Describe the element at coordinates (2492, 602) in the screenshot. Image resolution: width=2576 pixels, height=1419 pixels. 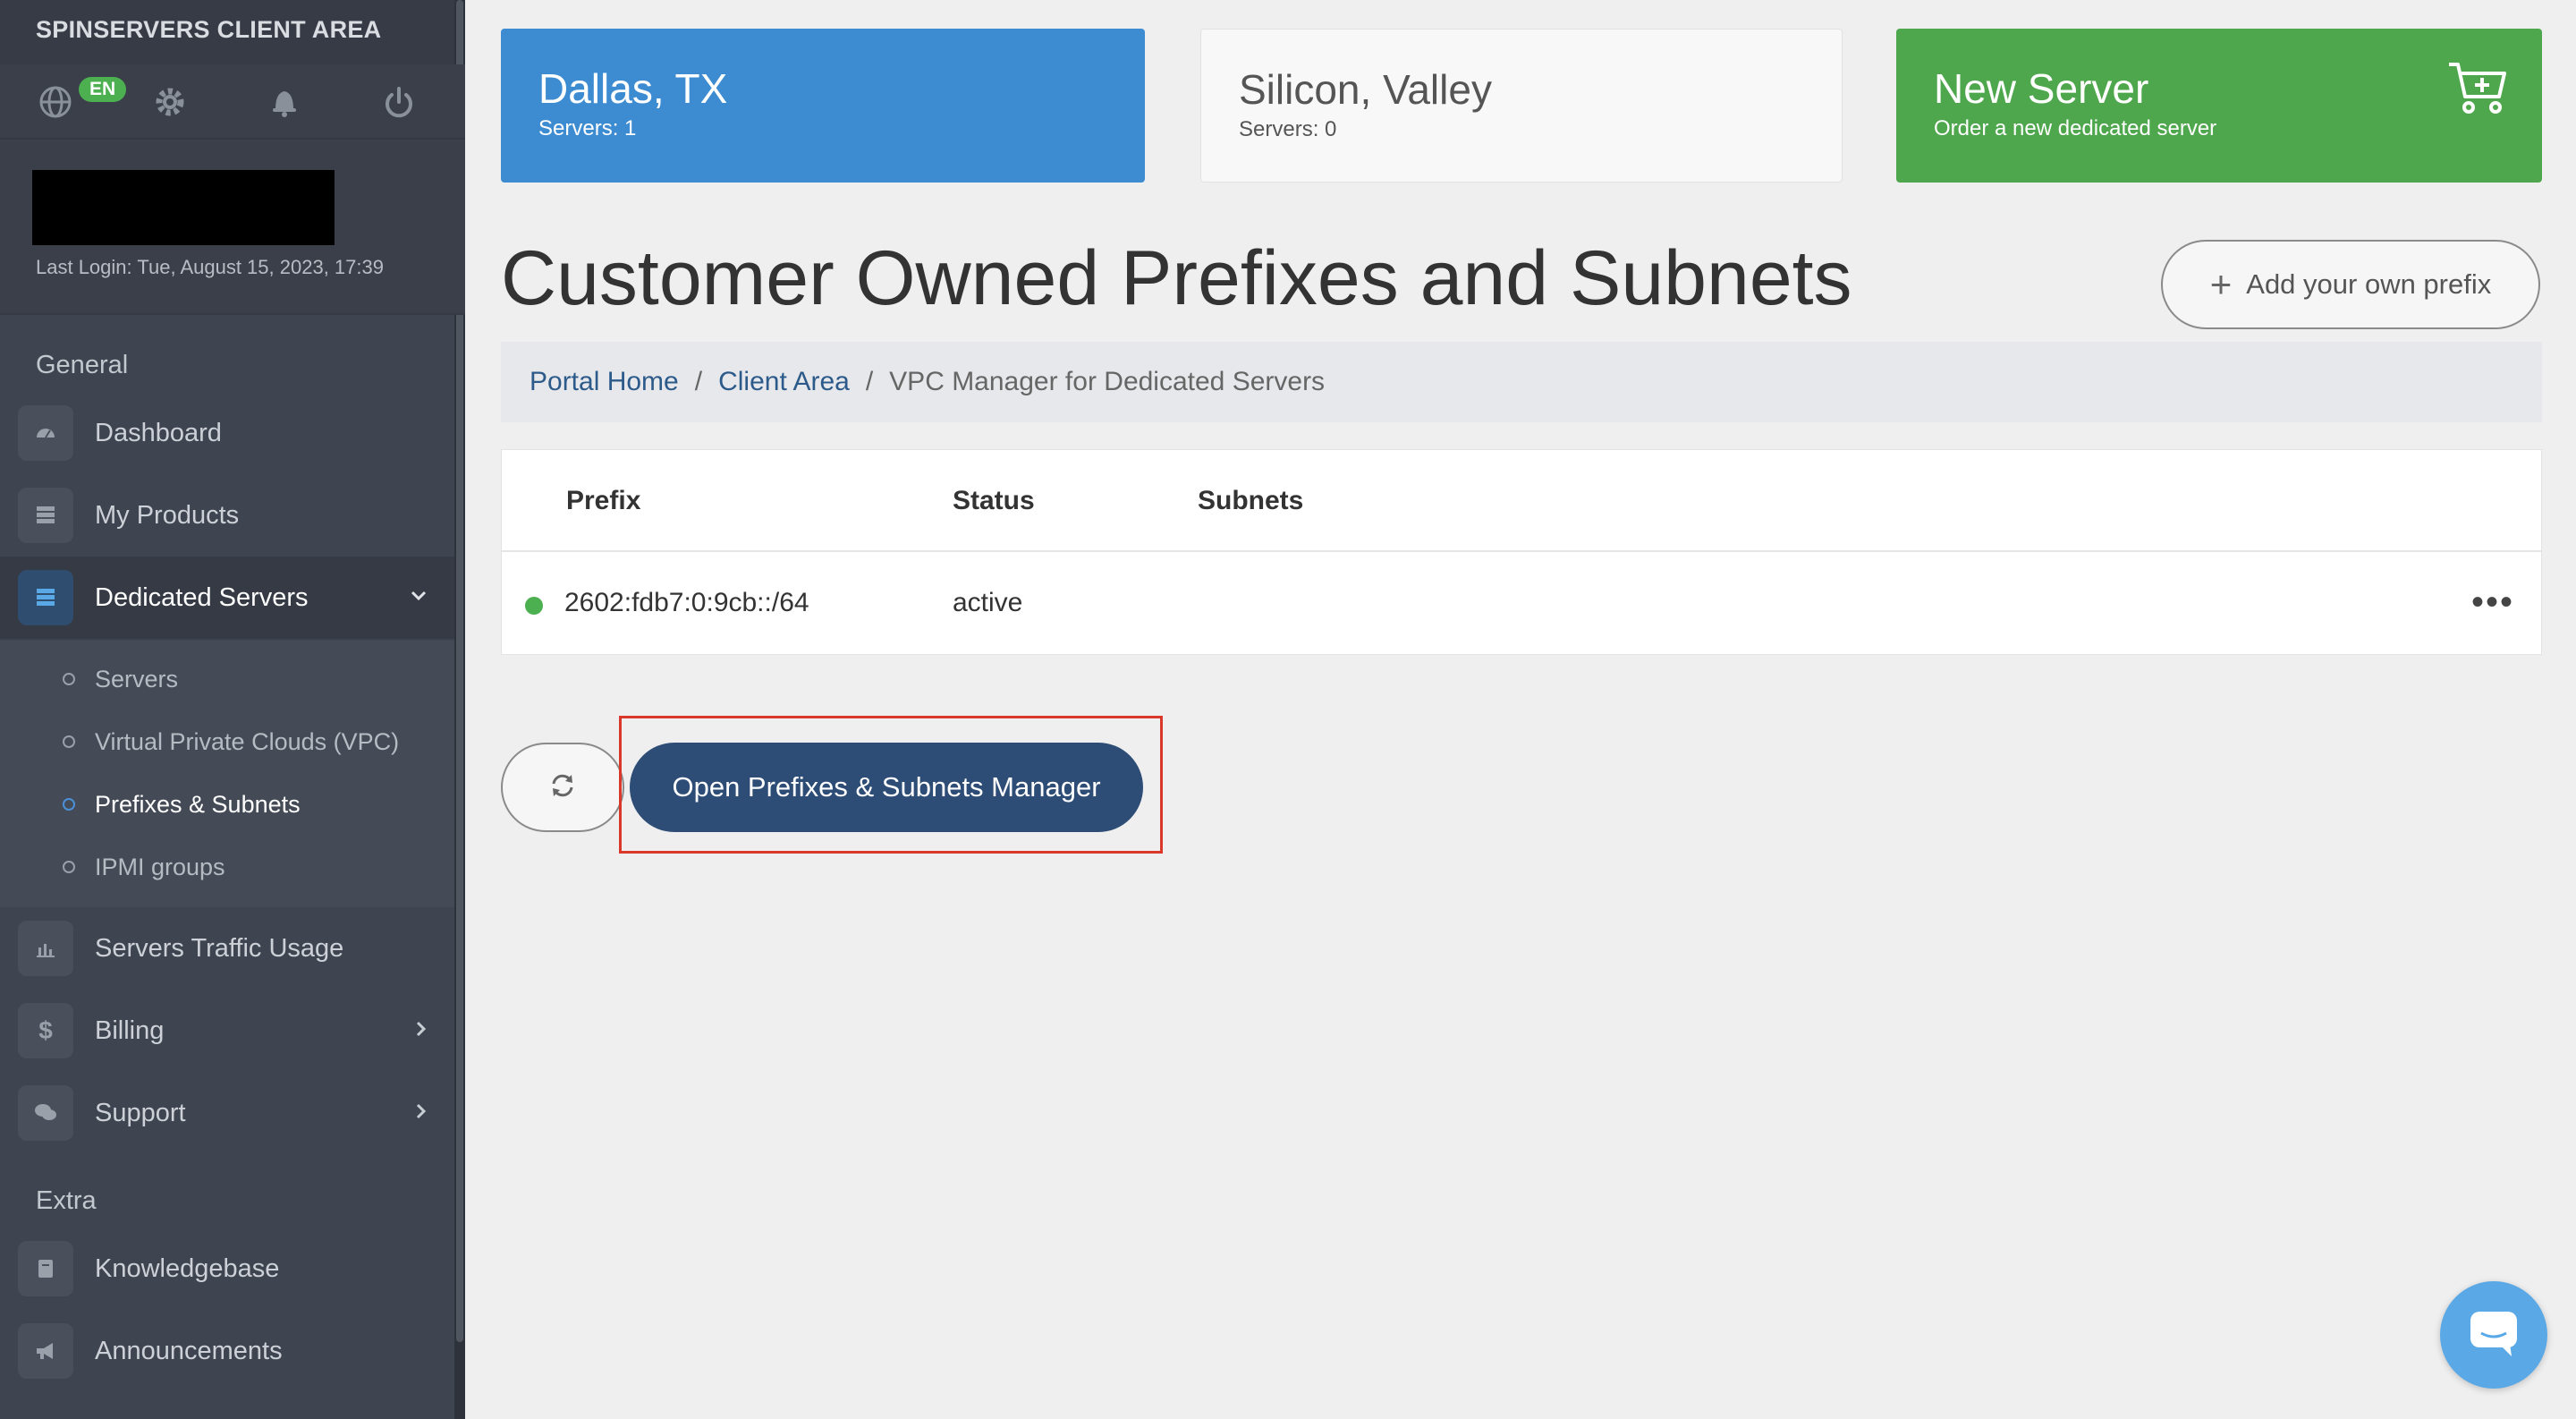
I see `more-options-icon: •••` at that location.